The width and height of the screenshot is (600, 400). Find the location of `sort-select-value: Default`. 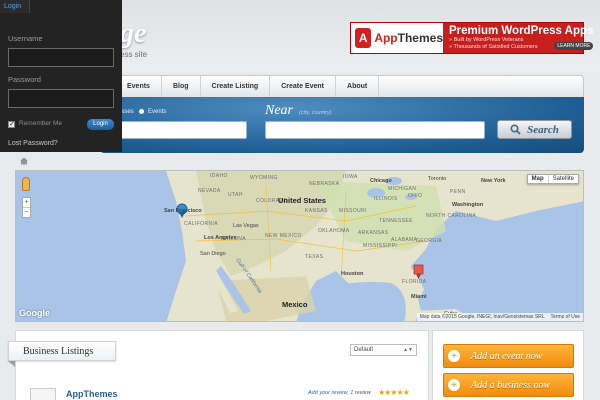

sort-select-value: Default is located at coordinates (364, 350).